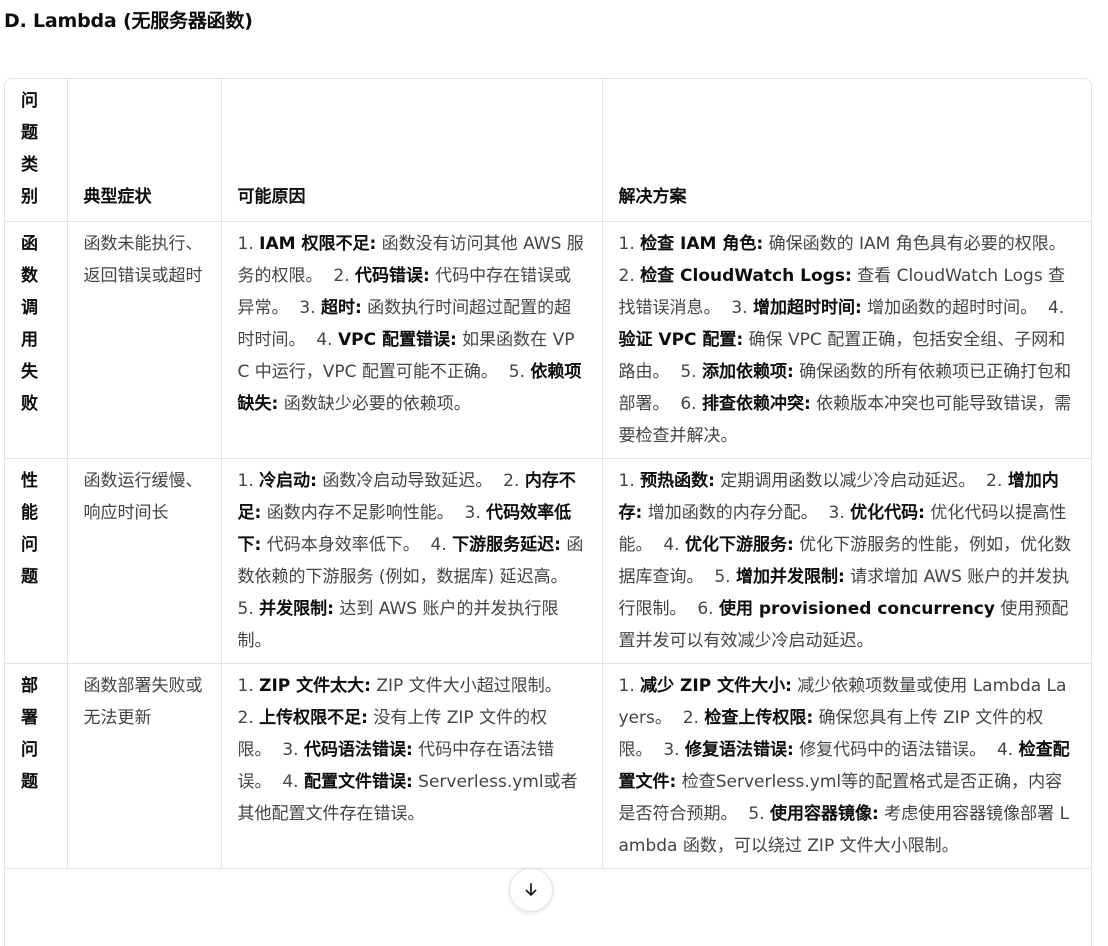 The height and width of the screenshot is (946, 1108). What do you see at coordinates (732, 513) in the screenshot?
I see `item-text: 增加函数的内存分配。` at bounding box center [732, 513].